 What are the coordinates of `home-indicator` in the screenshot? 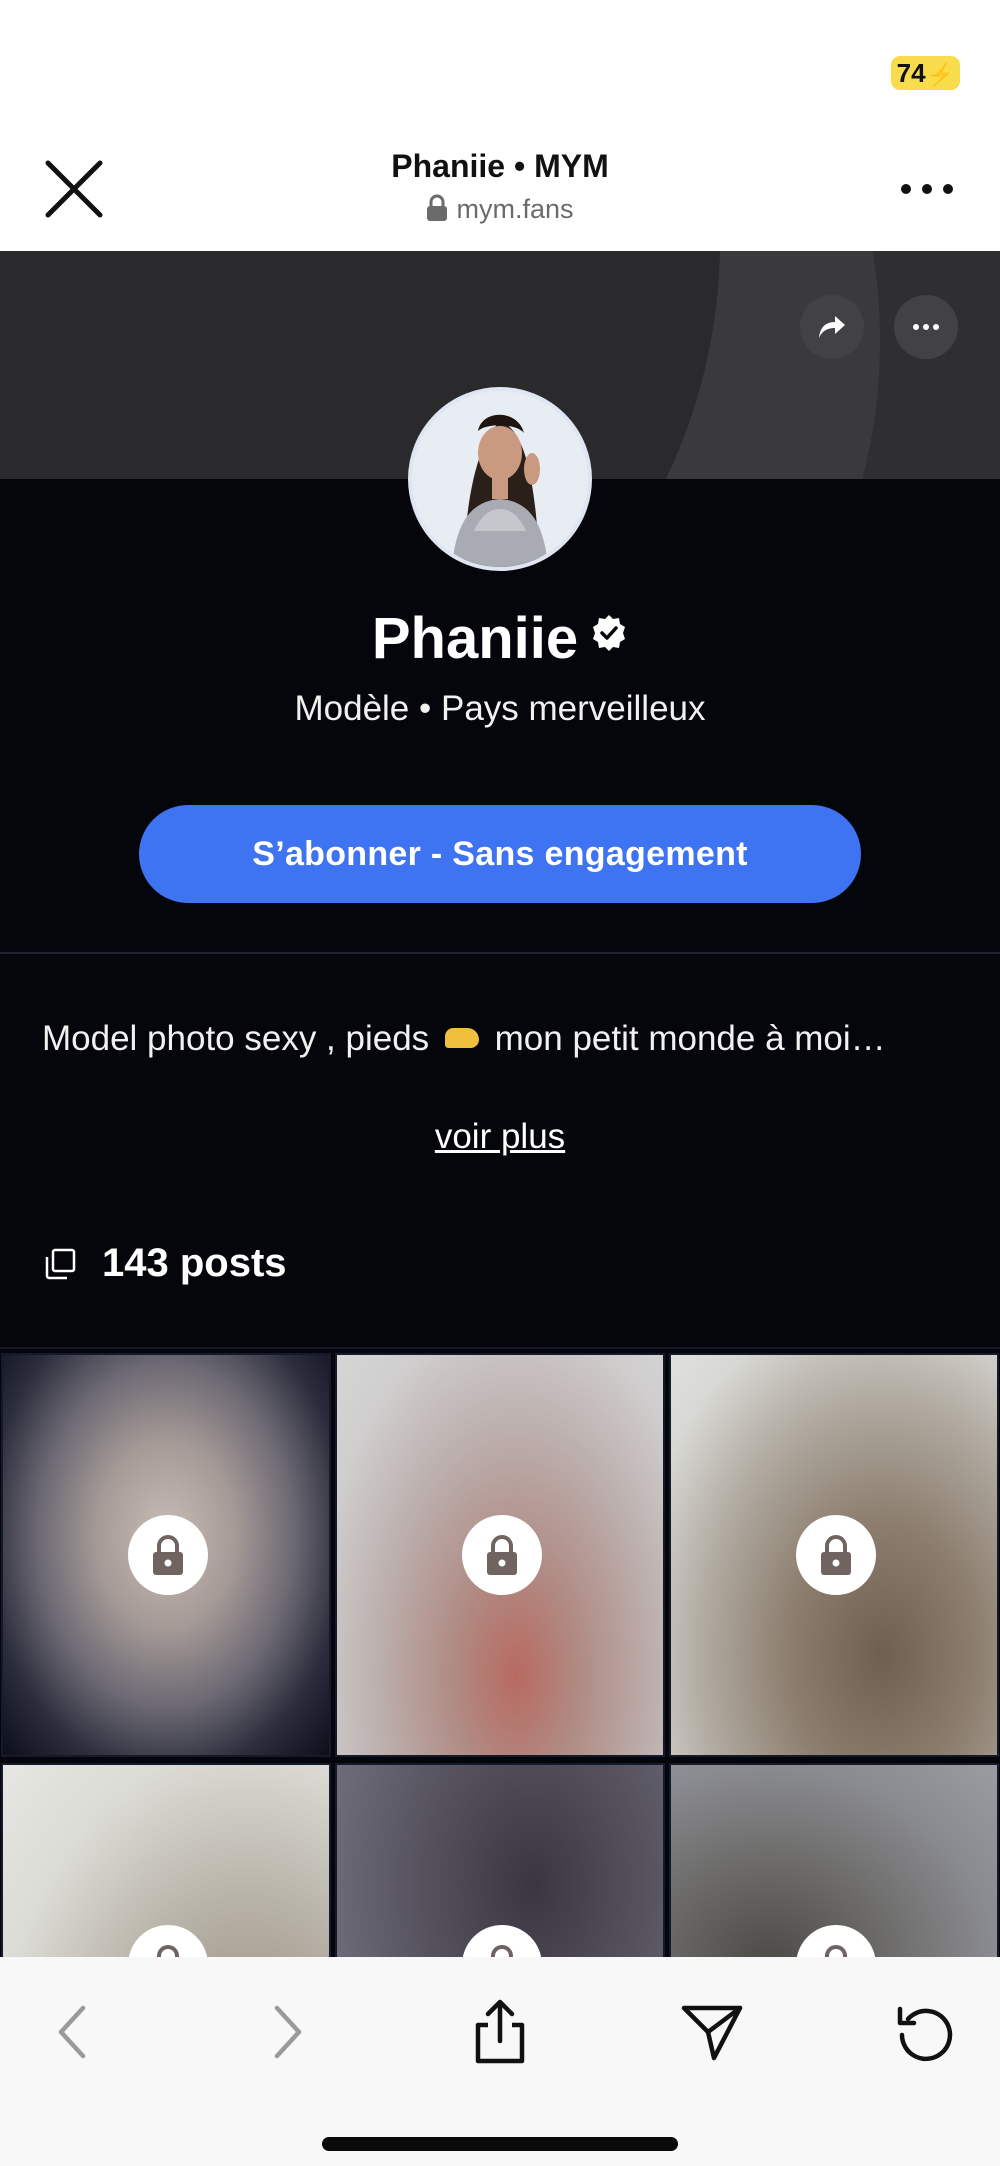 It's located at (500, 2144).